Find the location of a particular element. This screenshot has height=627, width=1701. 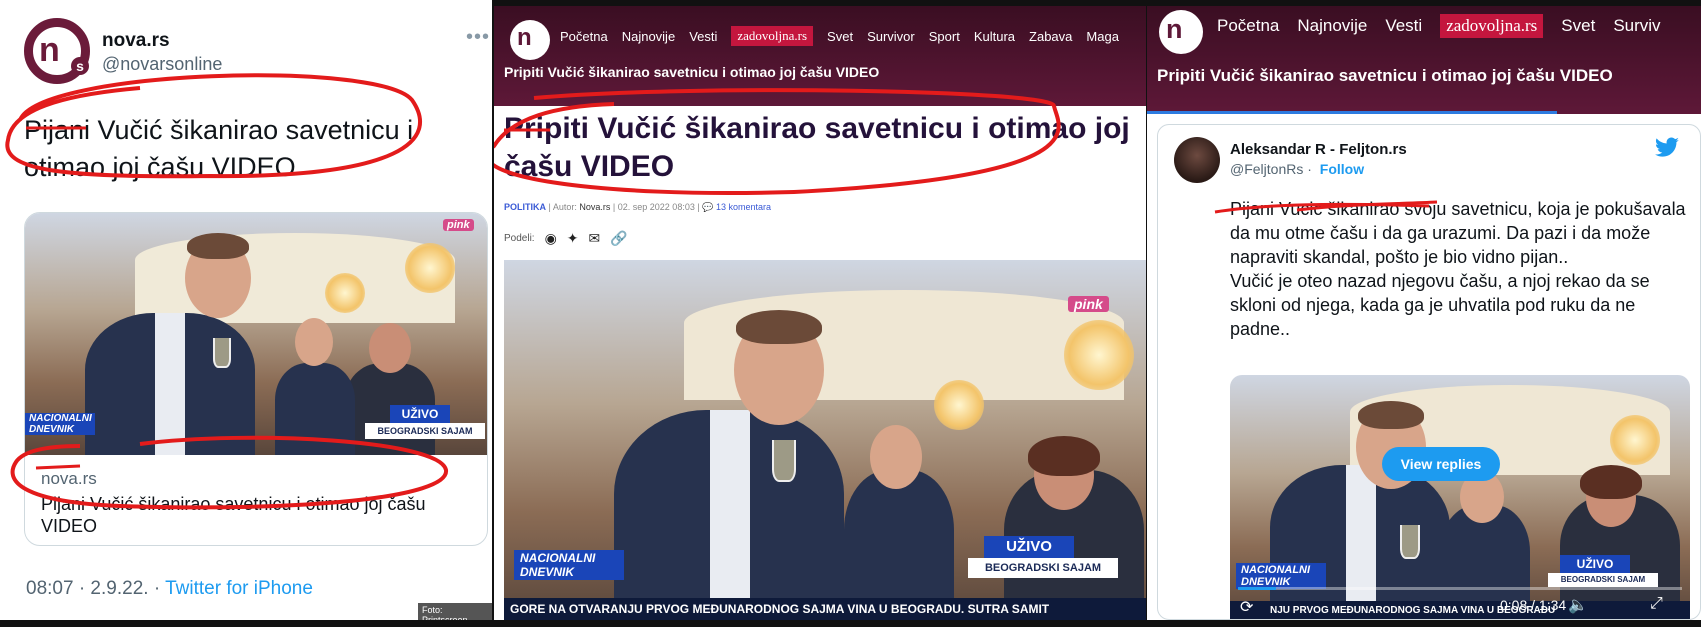

follow-button: Follow is located at coordinates (1342, 169).